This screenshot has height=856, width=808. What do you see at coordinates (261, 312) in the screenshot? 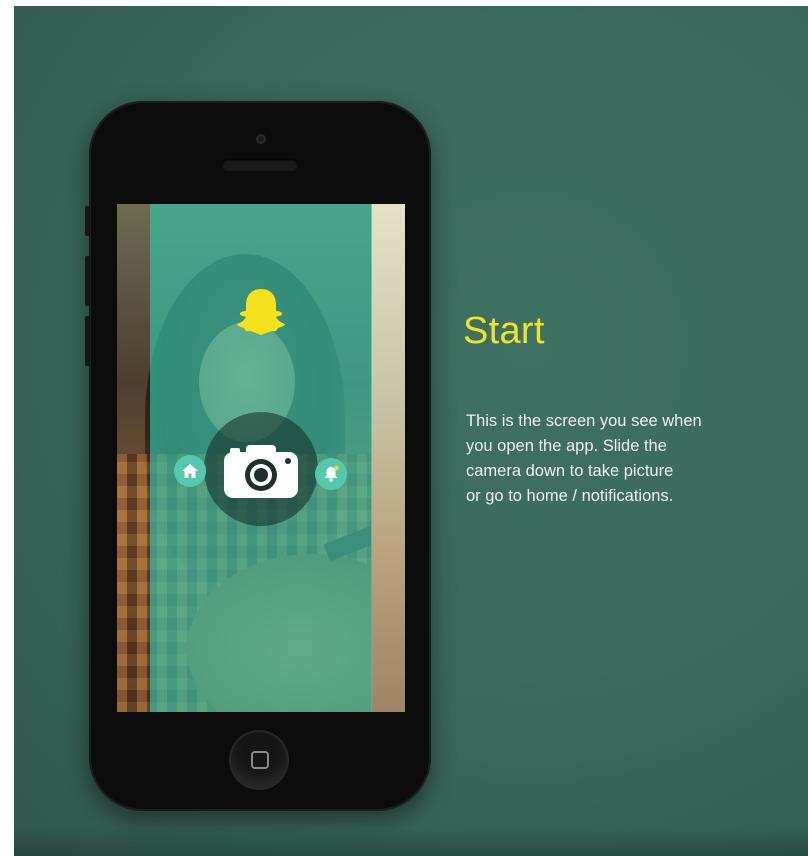
I see `ghost-logo-icon` at bounding box center [261, 312].